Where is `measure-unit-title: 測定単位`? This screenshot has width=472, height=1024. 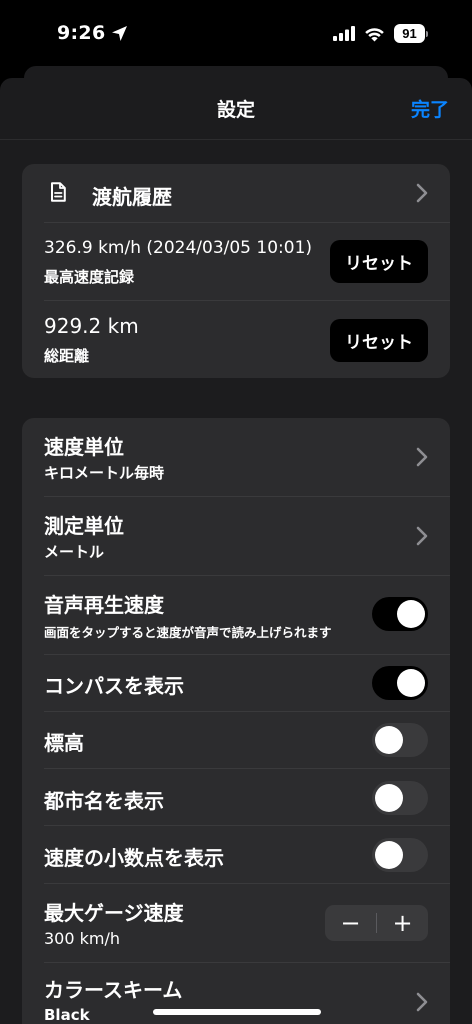
measure-unit-title: 測定単位 is located at coordinates (84, 526).